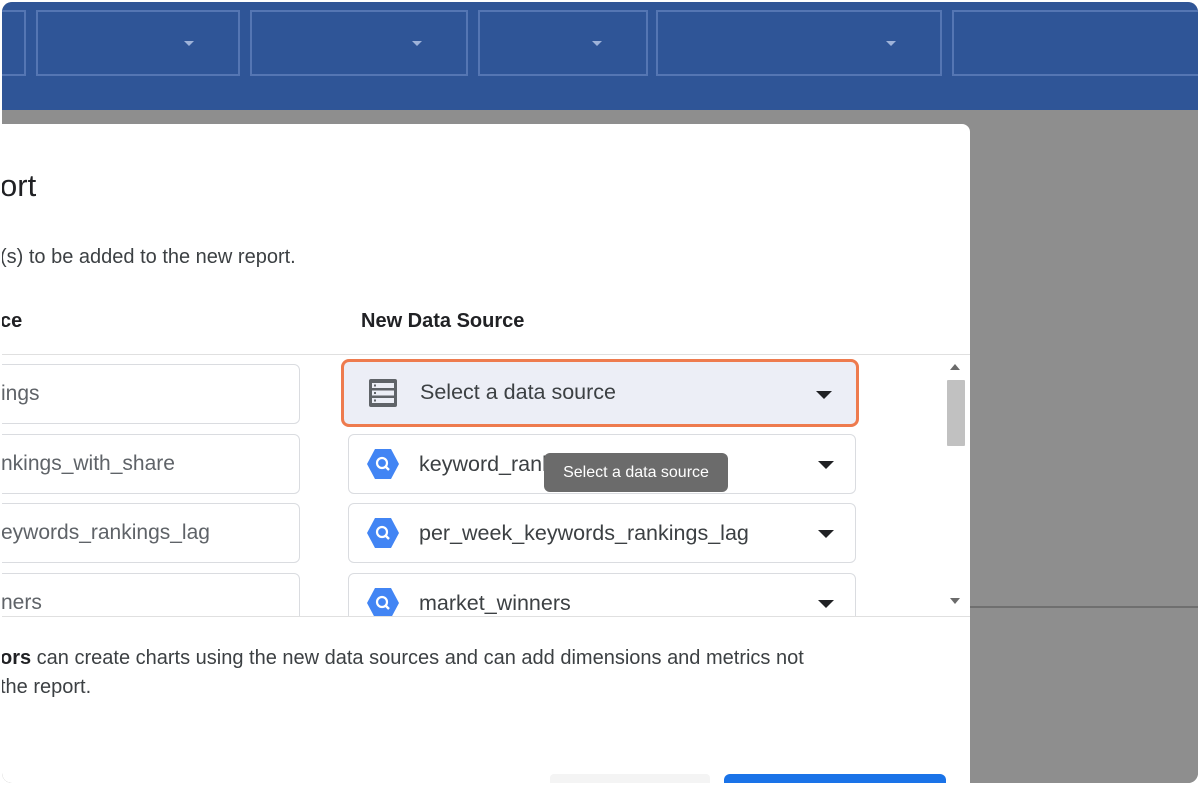  What do you see at coordinates (17, 658) in the screenshot?
I see `footer-bold-text: ors` at bounding box center [17, 658].